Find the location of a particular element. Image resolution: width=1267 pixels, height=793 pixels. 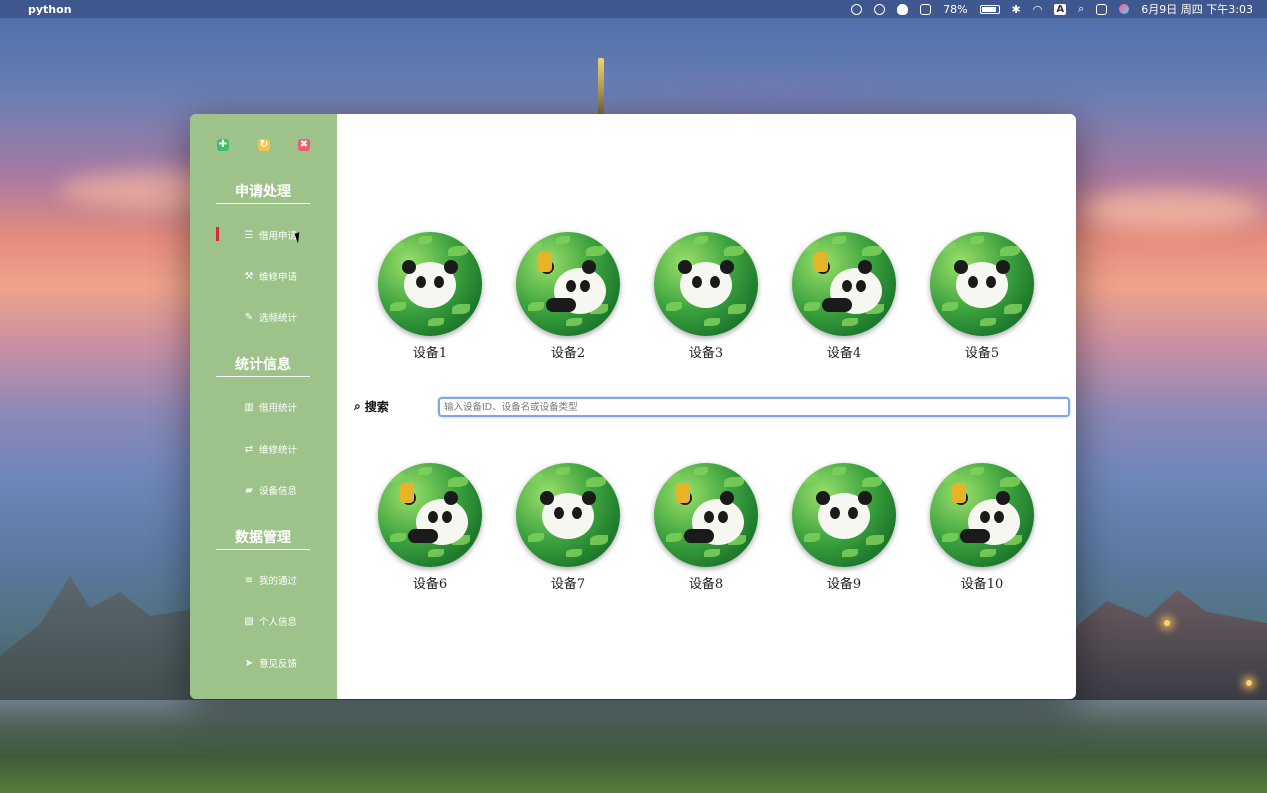

device-label: 设备8 is located at coordinates (706, 584).